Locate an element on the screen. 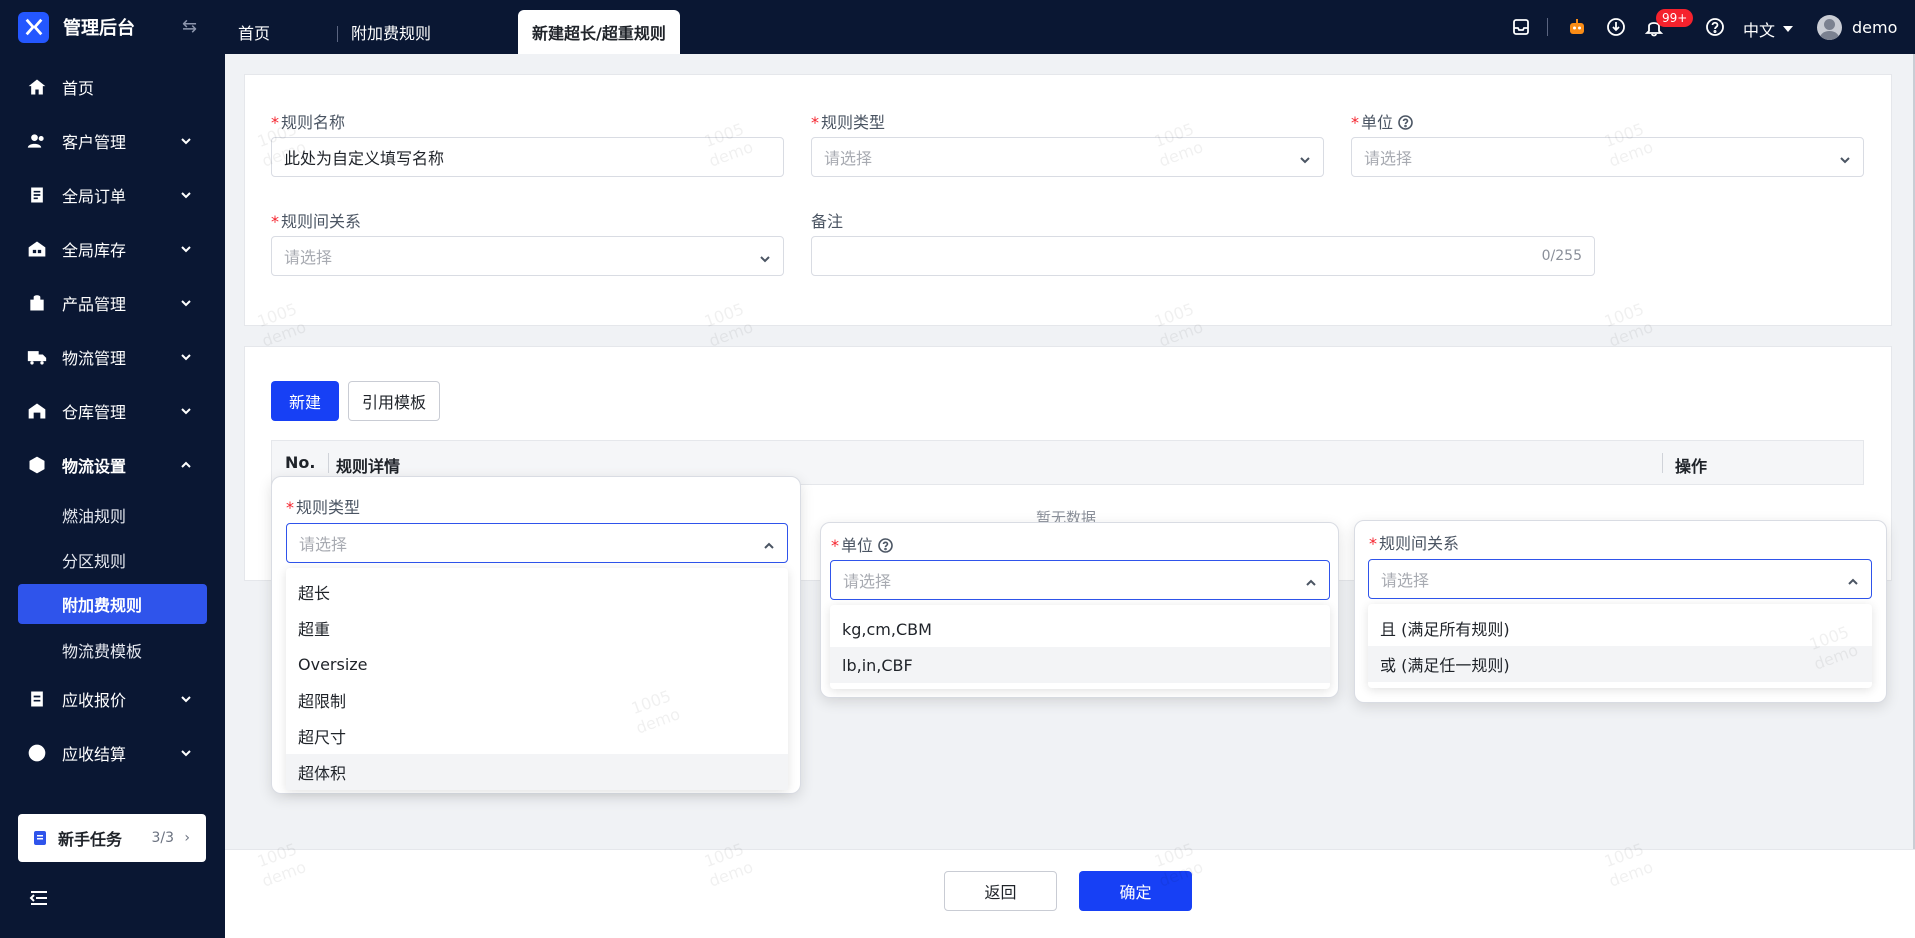 Image resolution: width=1915 pixels, height=938 pixels. column-no: No. is located at coordinates (300, 462).